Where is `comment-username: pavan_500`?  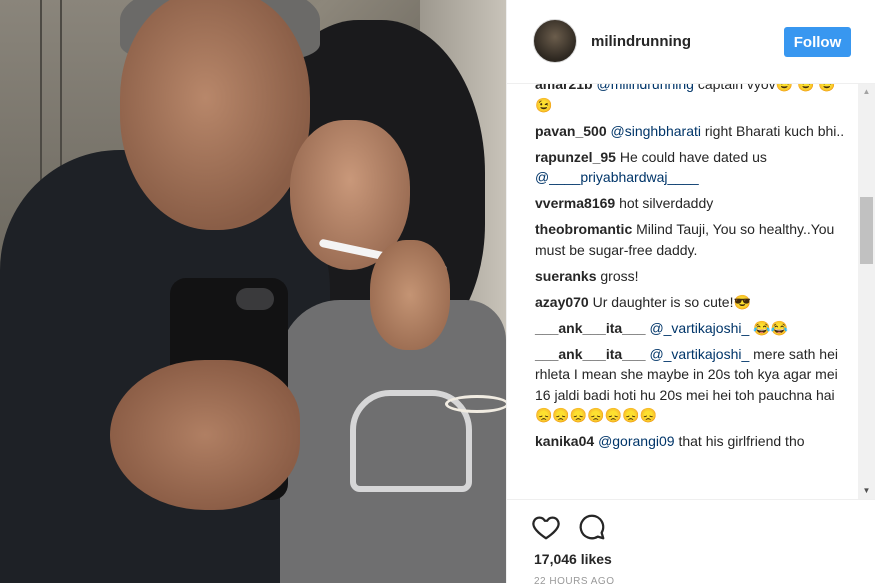 comment-username: pavan_500 is located at coordinates (571, 131).